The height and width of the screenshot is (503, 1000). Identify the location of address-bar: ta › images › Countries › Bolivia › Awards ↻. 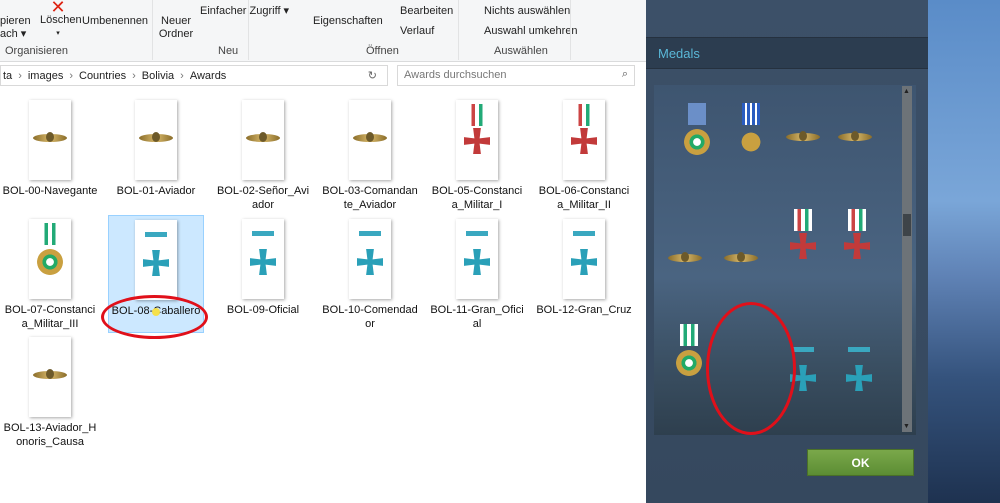
(194, 75).